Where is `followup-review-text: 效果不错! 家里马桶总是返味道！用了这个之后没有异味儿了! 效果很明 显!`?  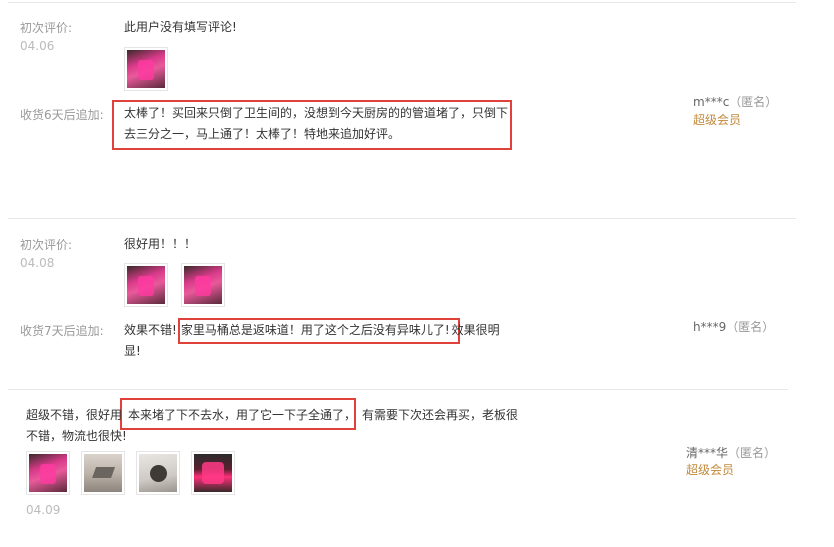
followup-review-text: 效果不错! 家里马桶总是返味道！用了这个之后没有异味儿了! 效果很明 显! is located at coordinates (324, 341).